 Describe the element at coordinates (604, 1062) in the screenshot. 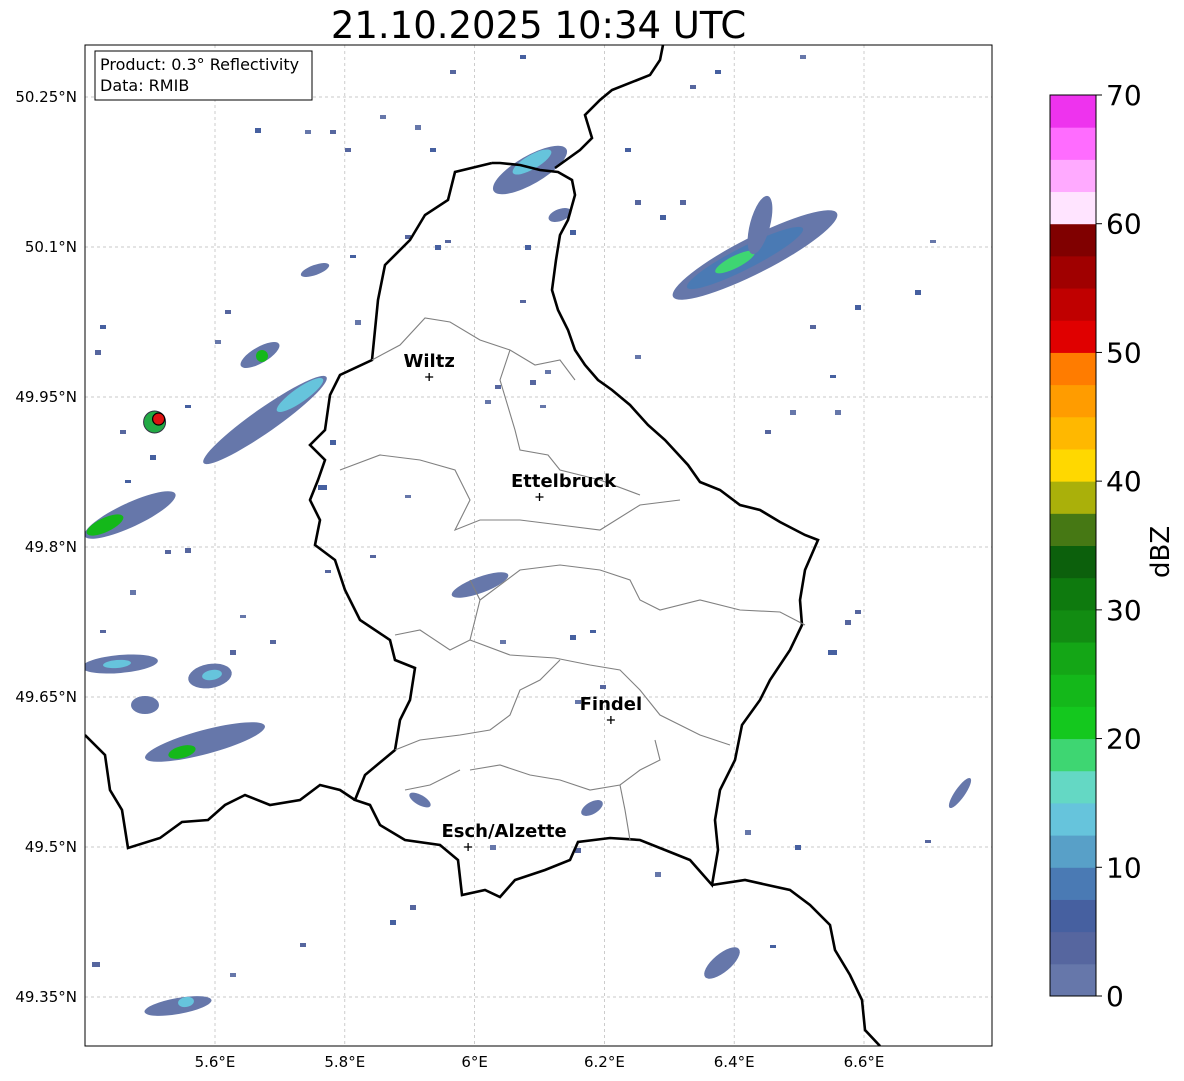

I see `lon-tick-label: 6.2°E` at that location.